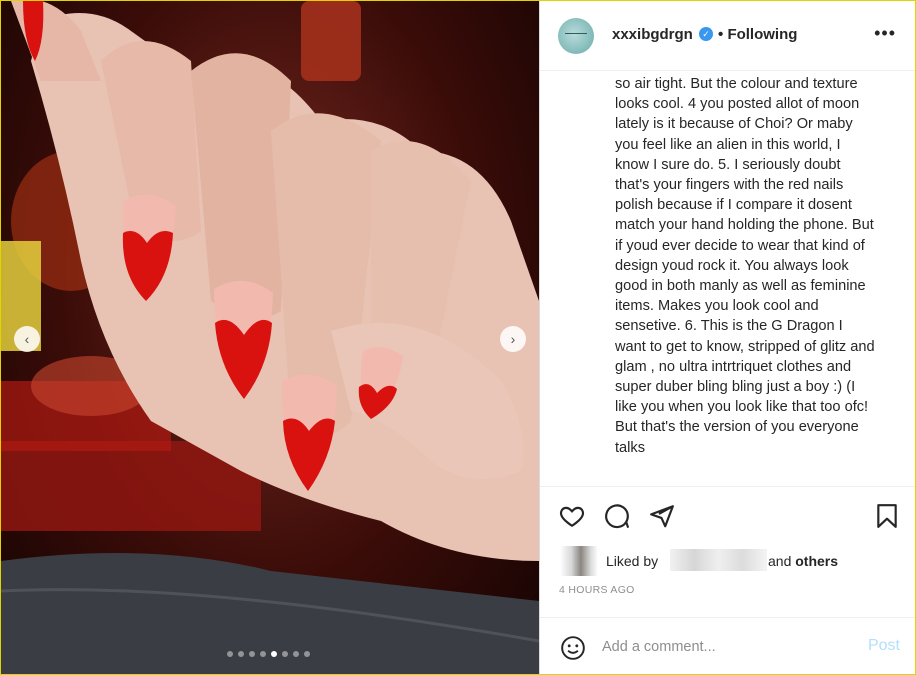 Image resolution: width=916 pixels, height=675 pixels. Describe the element at coordinates (722, 647) in the screenshot. I see `comment-input` at that location.